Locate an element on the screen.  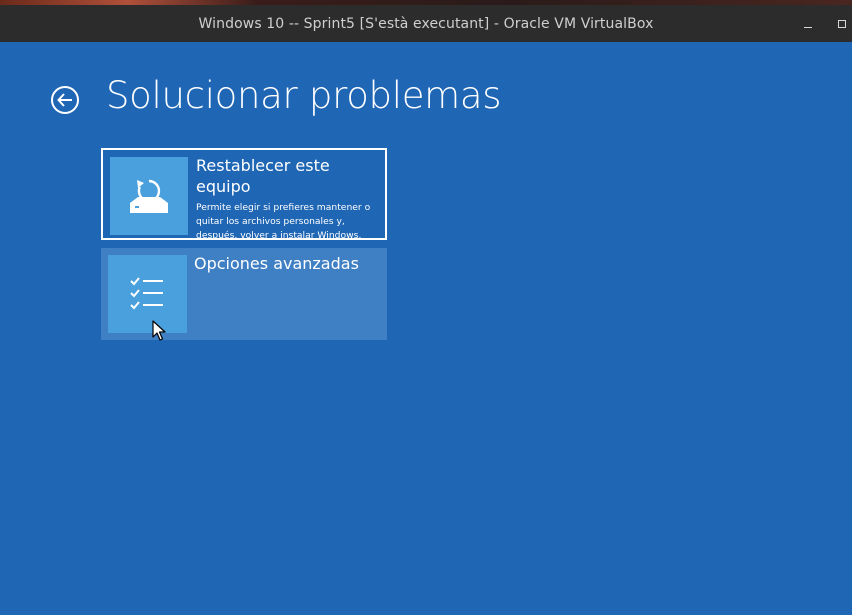
back-arrow-circle-icon is located at coordinates (65, 100).